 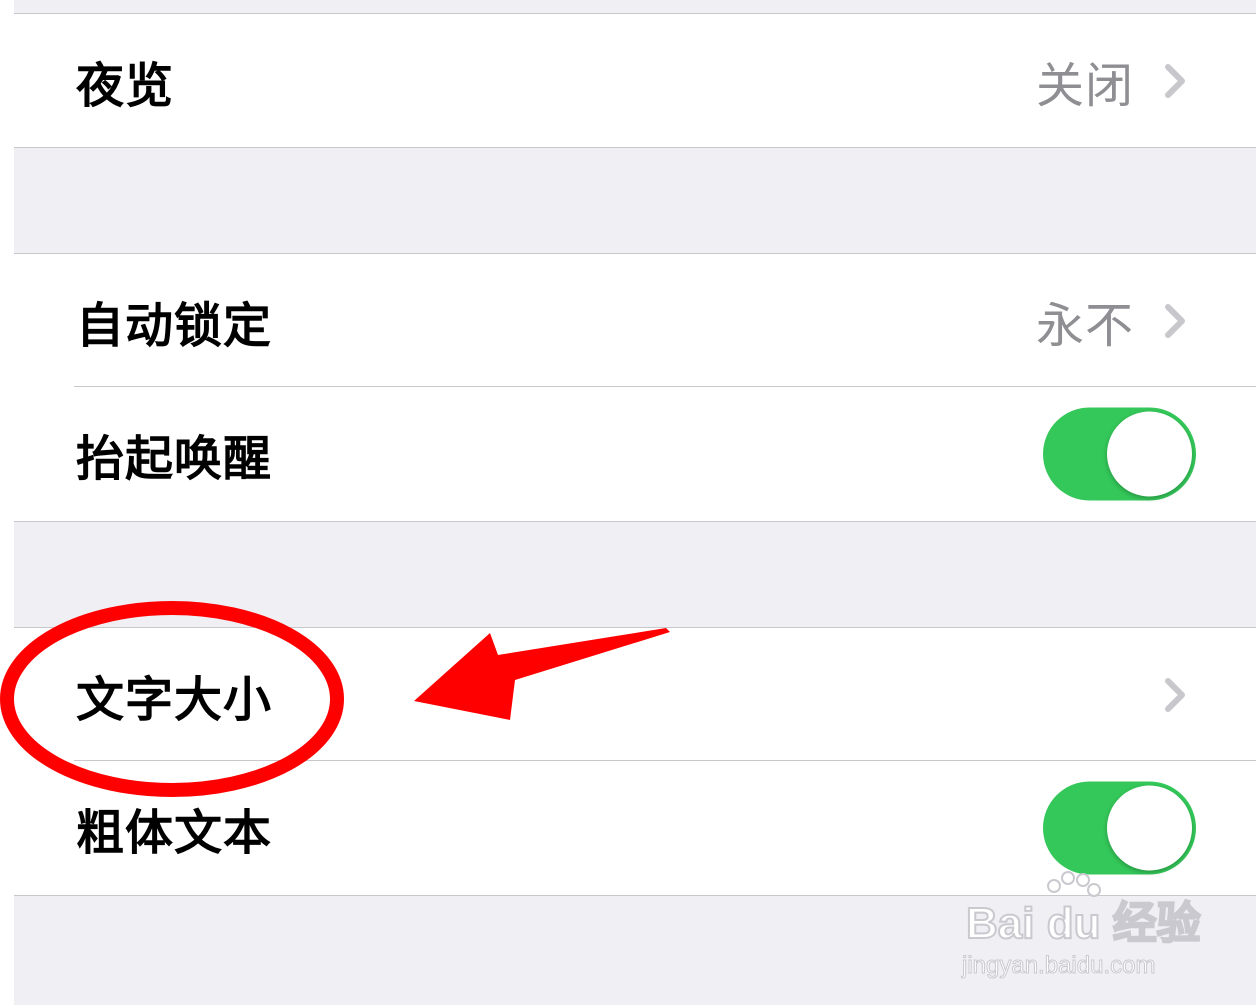 I want to click on text-size-row: 文字大小, so click(x=635, y=694).